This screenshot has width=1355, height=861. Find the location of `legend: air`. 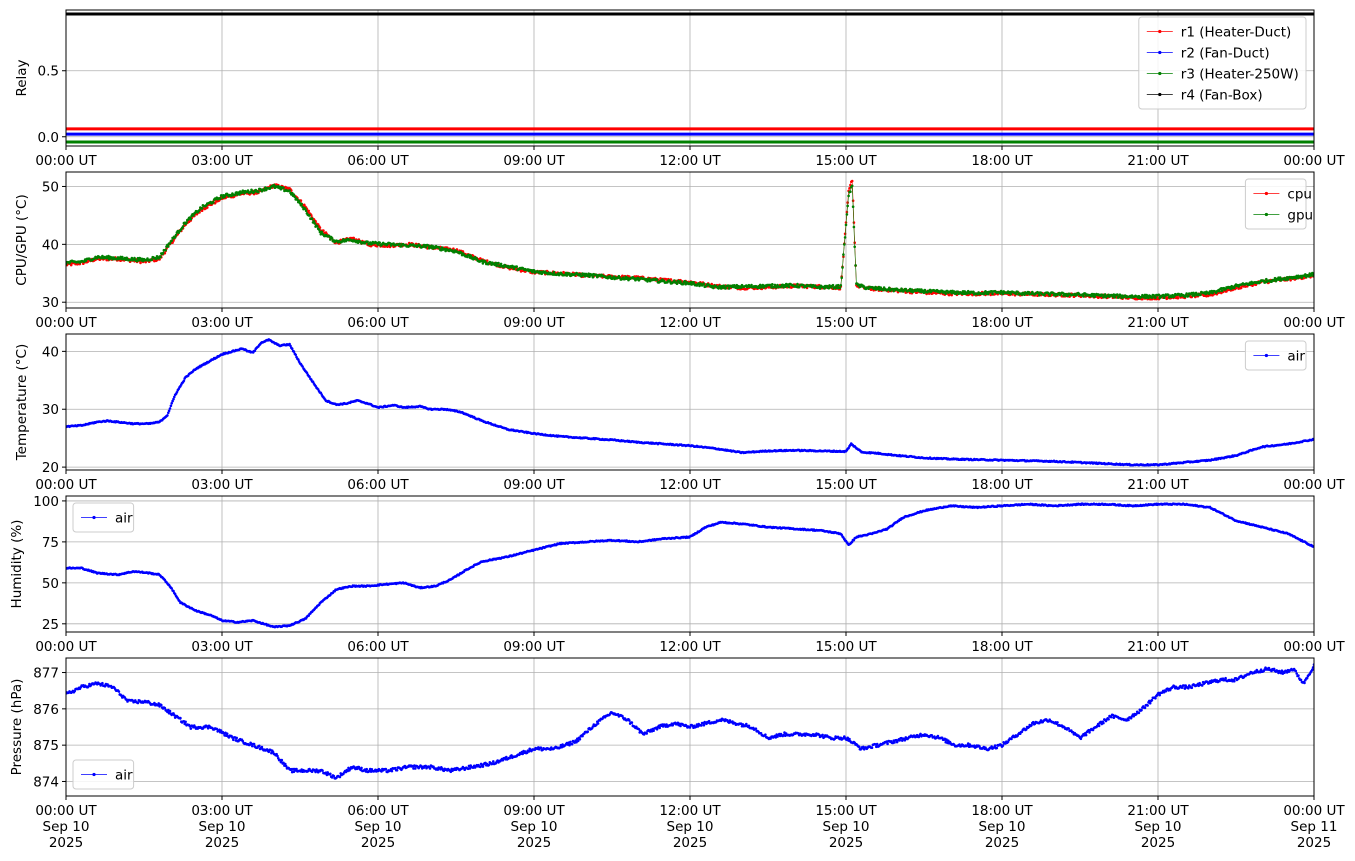

legend: air is located at coordinates (1275, 355).